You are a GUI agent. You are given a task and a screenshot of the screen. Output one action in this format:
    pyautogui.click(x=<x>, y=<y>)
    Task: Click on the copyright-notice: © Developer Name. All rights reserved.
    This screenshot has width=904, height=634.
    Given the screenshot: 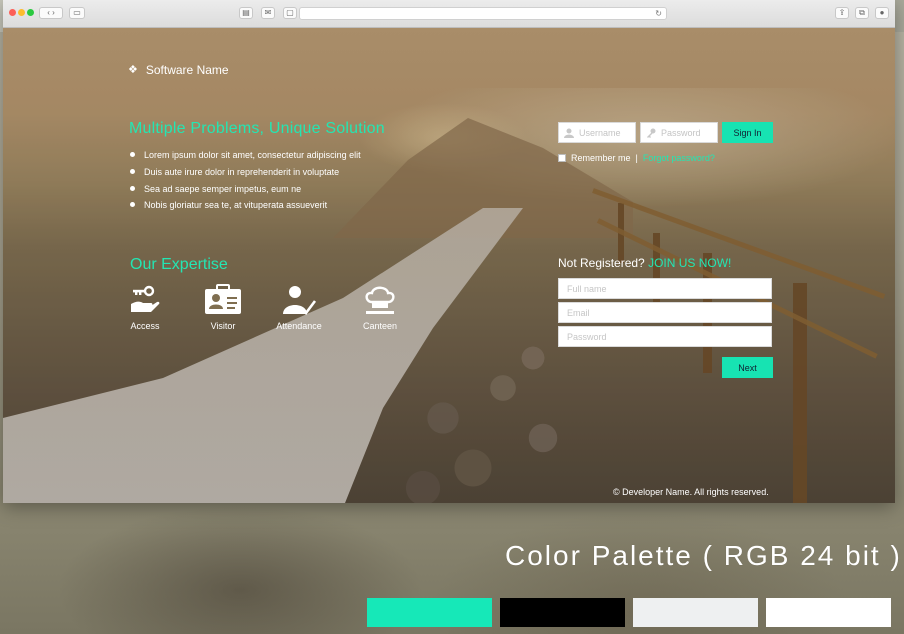 What is the action you would take?
    pyautogui.click(x=691, y=492)
    